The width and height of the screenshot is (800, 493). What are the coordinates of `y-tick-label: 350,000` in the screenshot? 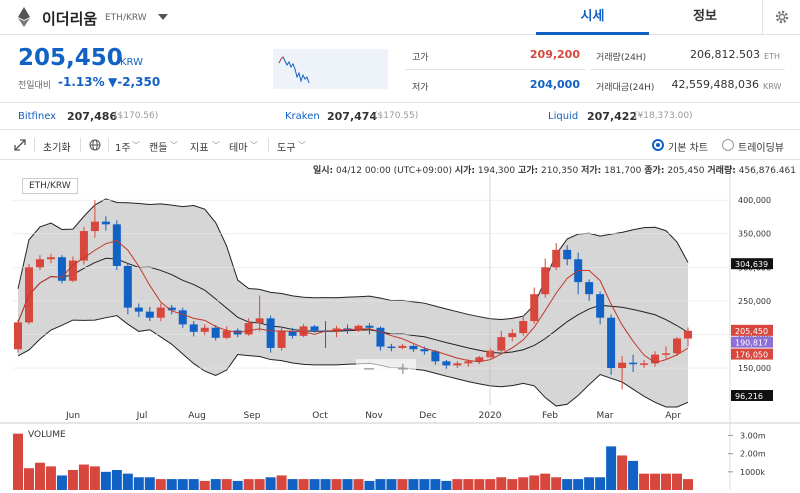 It's located at (754, 234).